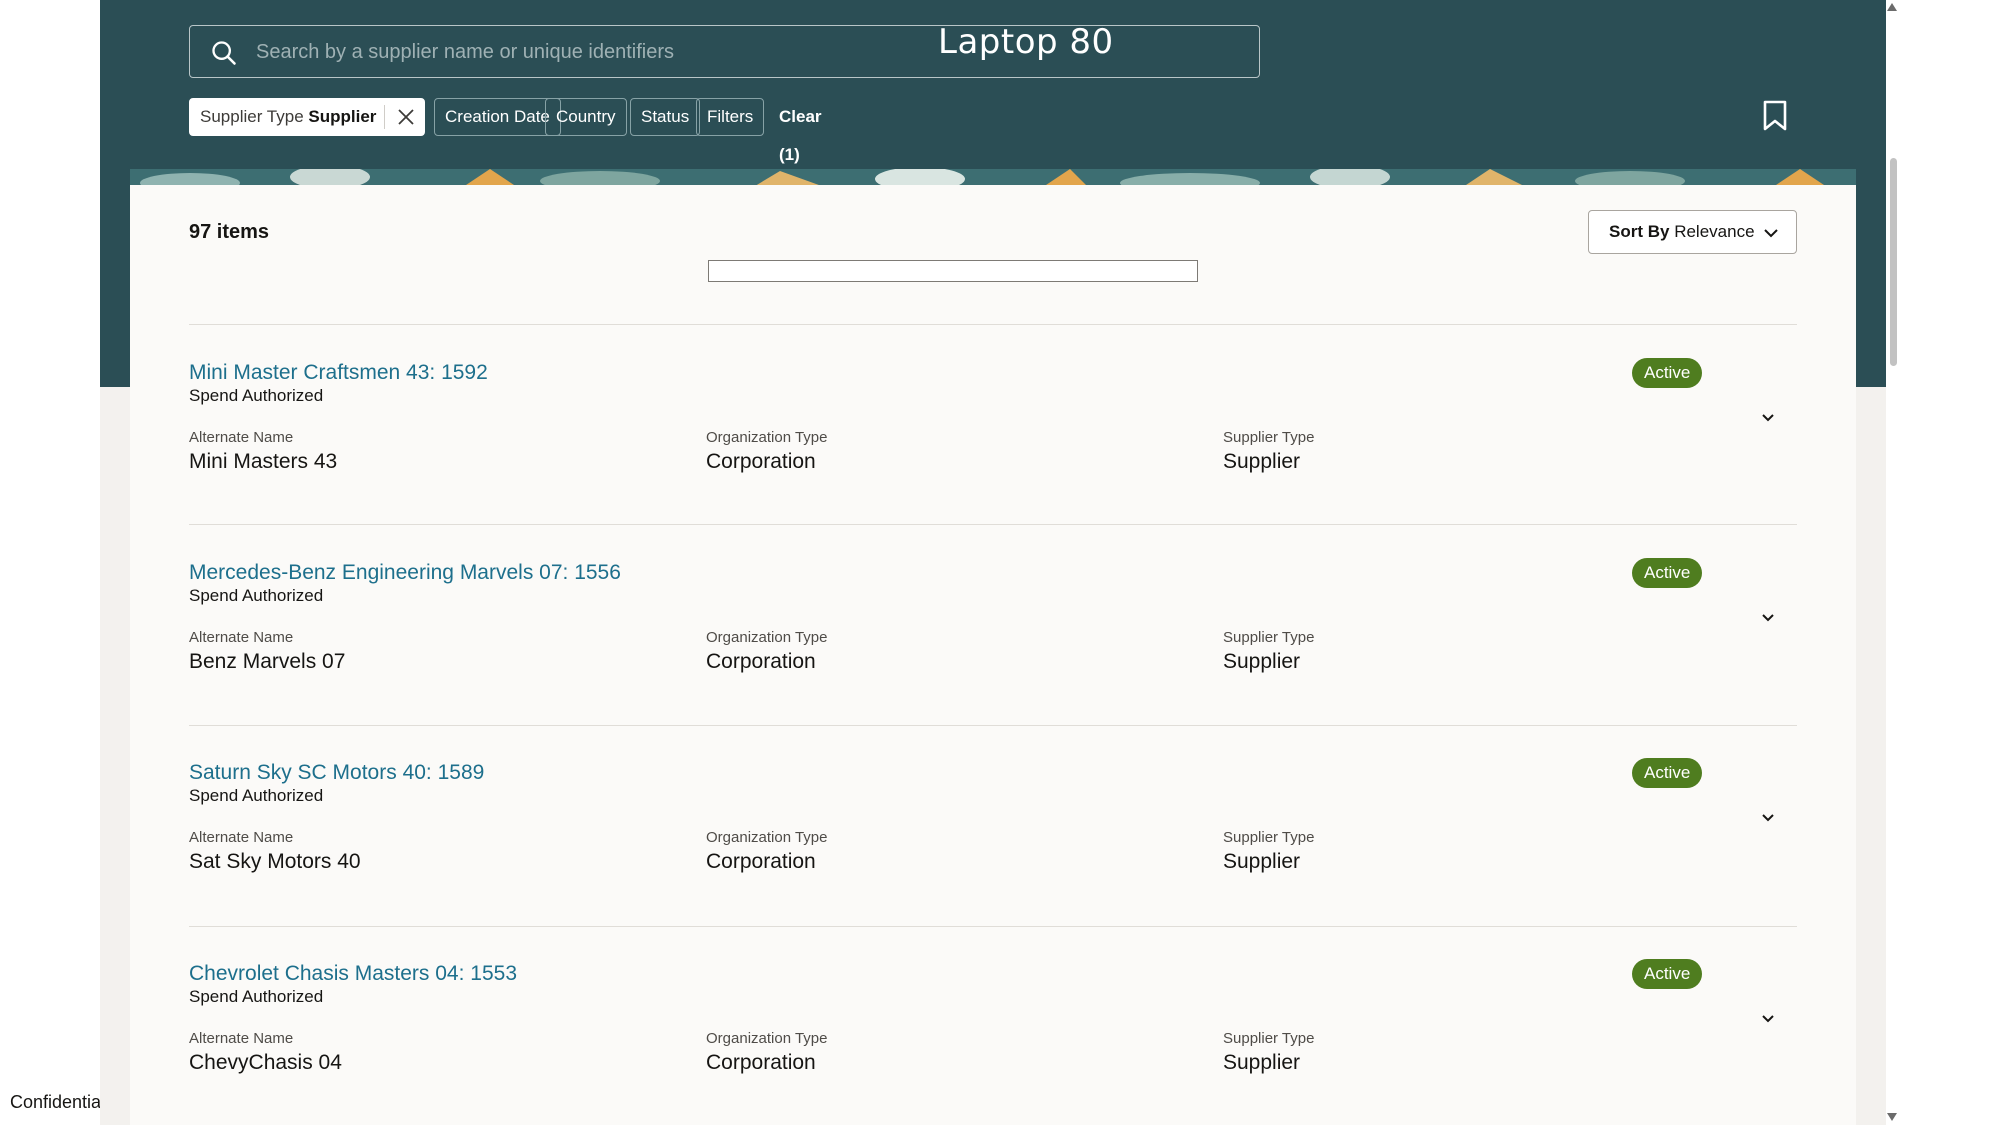 The width and height of the screenshot is (2000, 1125). What do you see at coordinates (263, 461) in the screenshot?
I see `field-value: Mini Masters 43` at bounding box center [263, 461].